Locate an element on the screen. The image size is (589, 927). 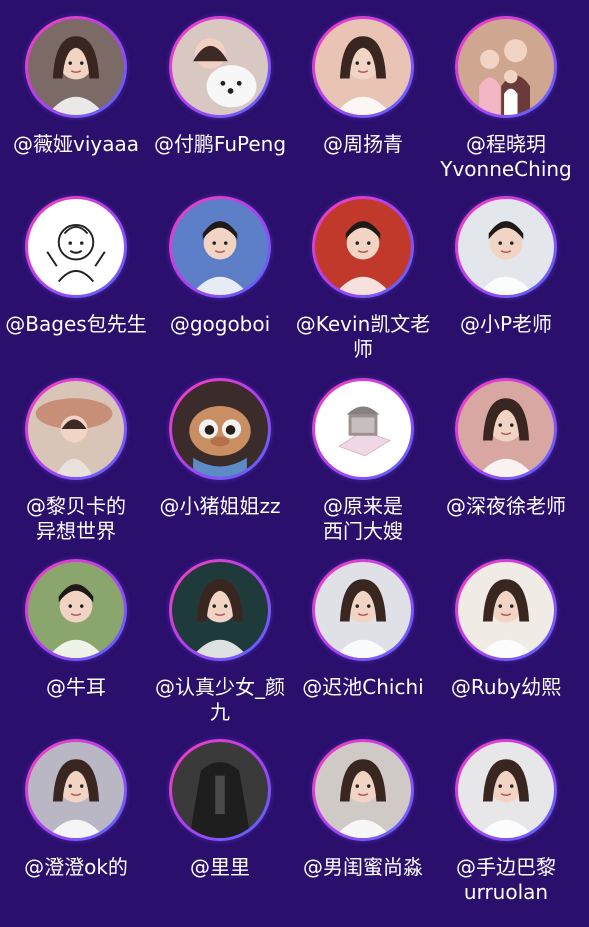
influencer-name: @深夜徐老师 is located at coordinates (506, 506).